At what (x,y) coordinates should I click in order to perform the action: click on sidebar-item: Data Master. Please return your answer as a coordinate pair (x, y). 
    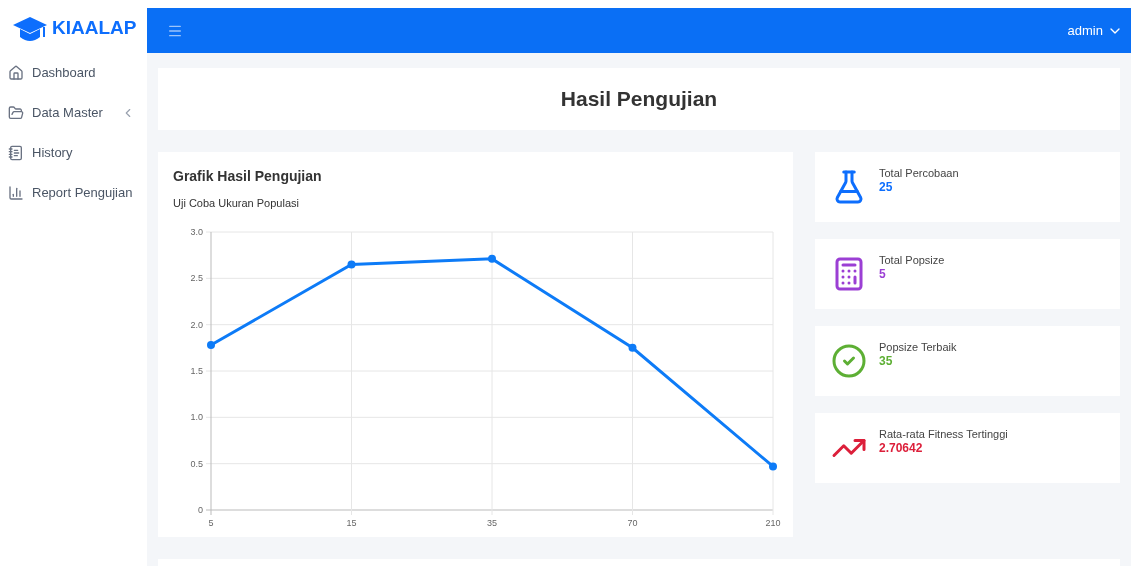
    Looking at the image, I should click on (73, 113).